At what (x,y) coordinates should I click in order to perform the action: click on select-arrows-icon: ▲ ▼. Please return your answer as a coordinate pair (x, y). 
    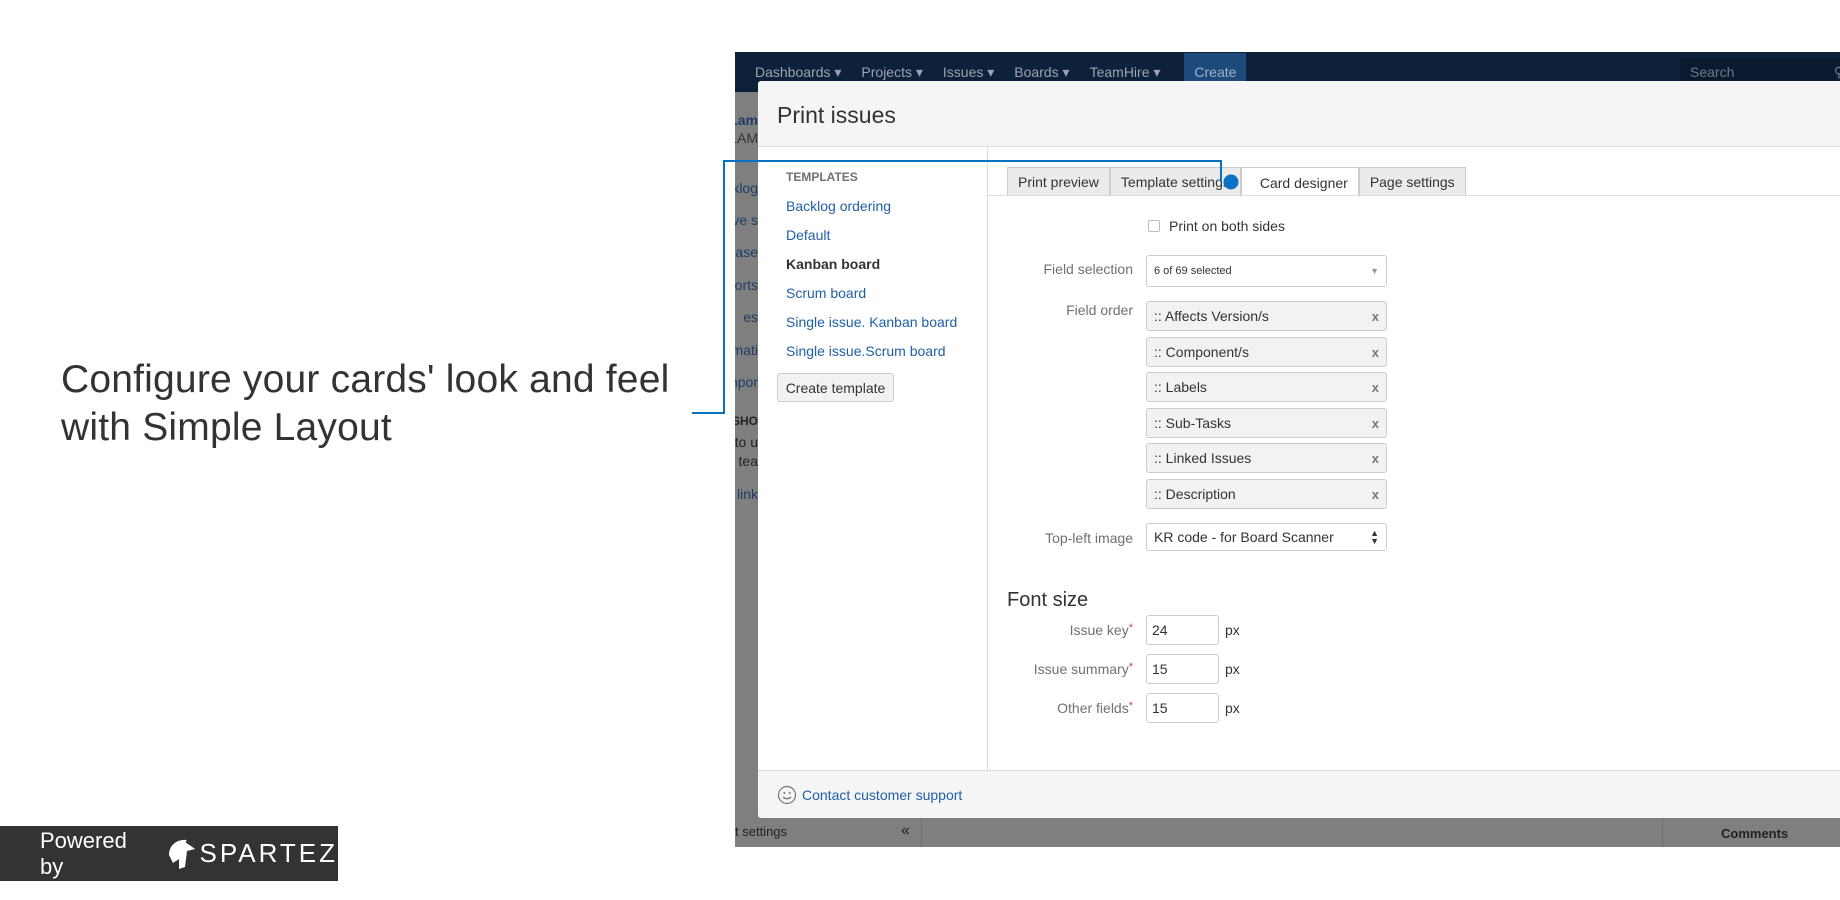
    Looking at the image, I should click on (1374, 537).